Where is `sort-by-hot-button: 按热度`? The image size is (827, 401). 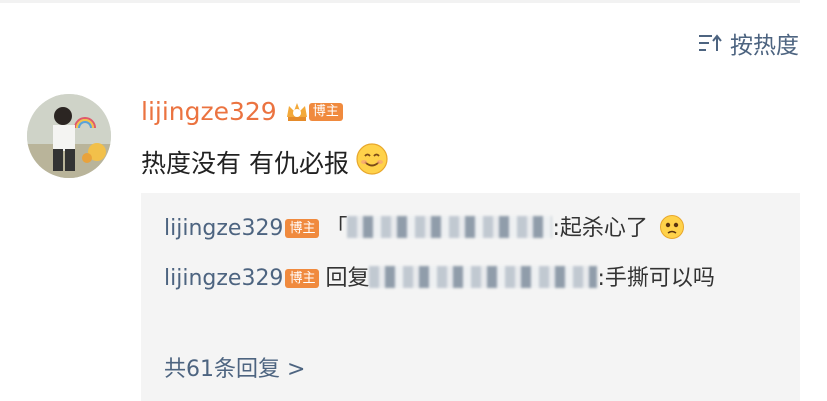 sort-by-hot-button: 按热度 is located at coordinates (748, 43).